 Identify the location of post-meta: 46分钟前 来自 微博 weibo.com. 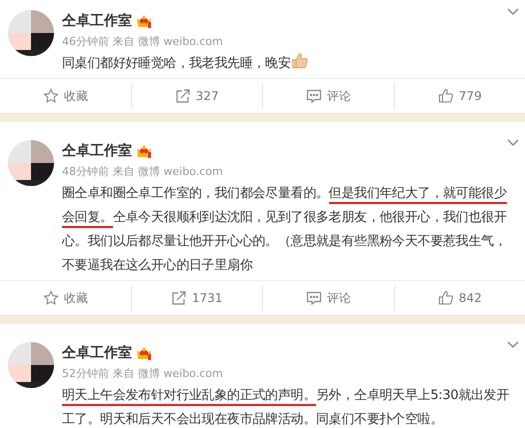
(143, 42).